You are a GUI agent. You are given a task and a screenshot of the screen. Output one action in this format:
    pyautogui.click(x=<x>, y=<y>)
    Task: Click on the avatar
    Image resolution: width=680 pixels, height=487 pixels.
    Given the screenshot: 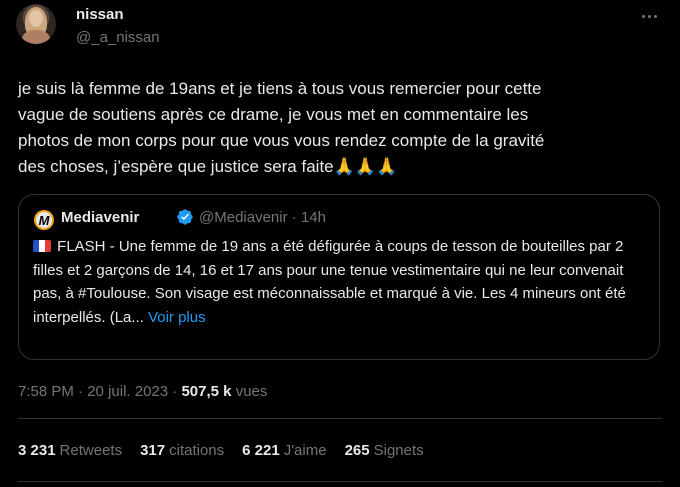 What is the action you would take?
    pyautogui.click(x=36, y=24)
    